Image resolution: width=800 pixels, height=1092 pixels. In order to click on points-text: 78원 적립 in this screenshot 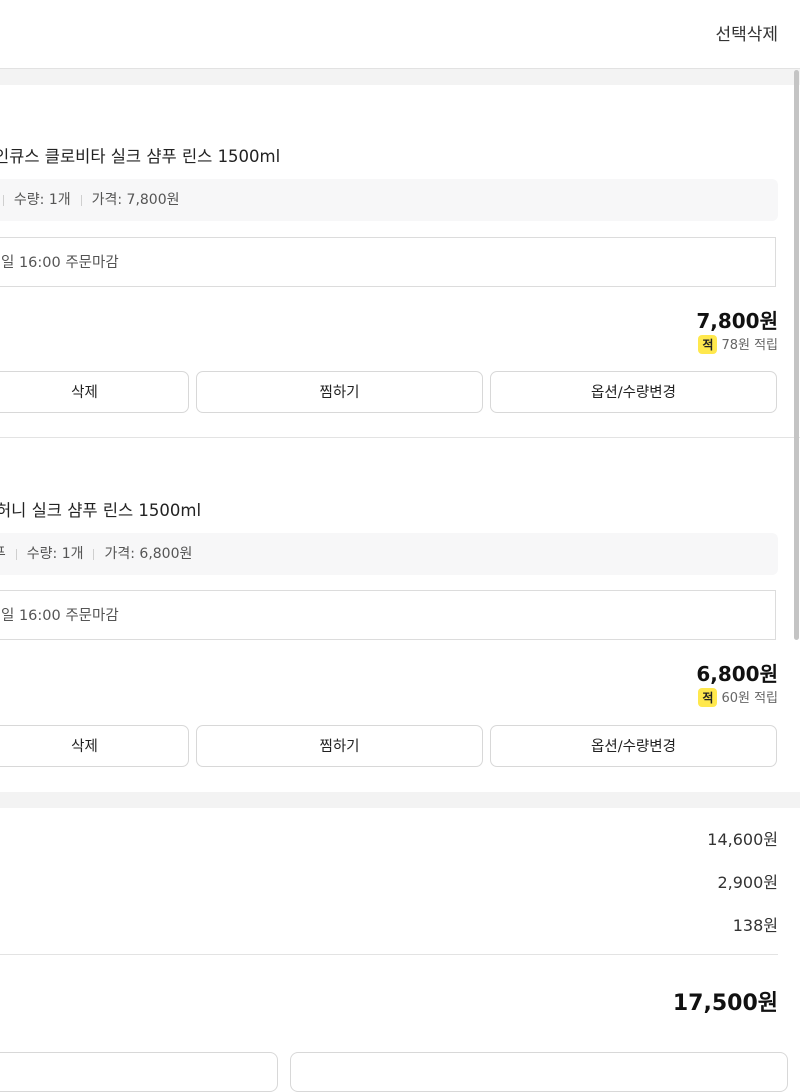, I will do `click(749, 345)`.